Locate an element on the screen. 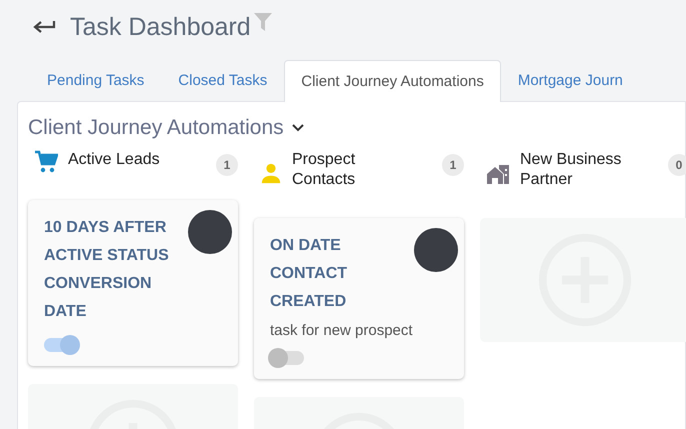 The width and height of the screenshot is (686, 429). cart-icon is located at coordinates (46, 162).